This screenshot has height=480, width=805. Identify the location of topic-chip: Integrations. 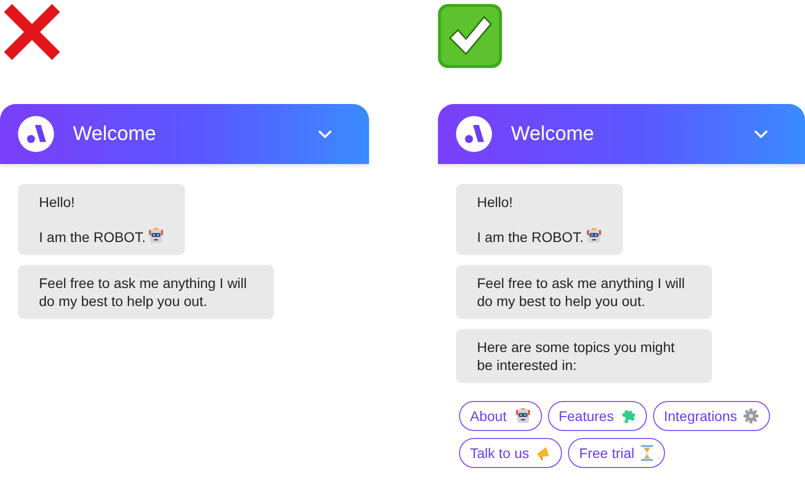
(711, 416).